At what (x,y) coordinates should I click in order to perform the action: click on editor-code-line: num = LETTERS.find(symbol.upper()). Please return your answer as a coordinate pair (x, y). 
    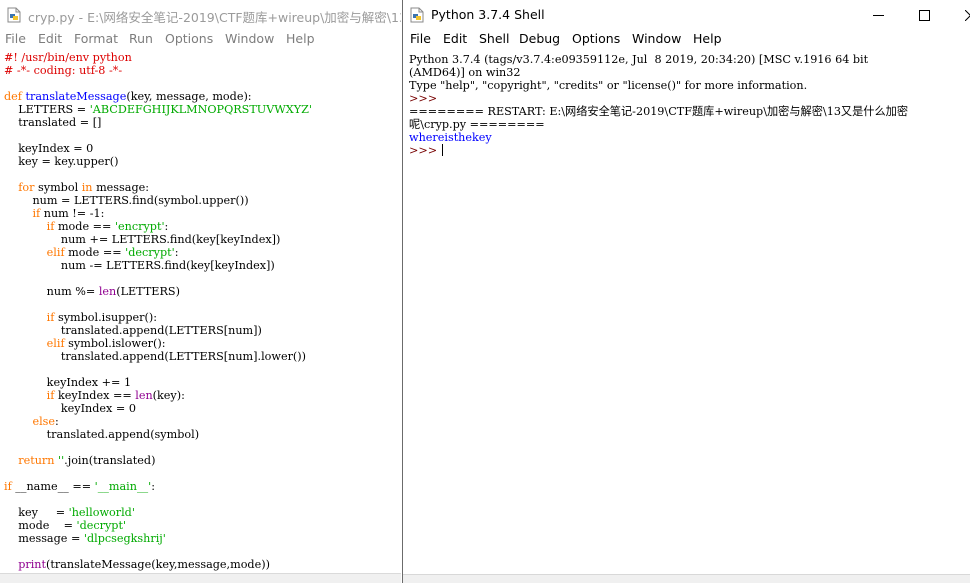
    Looking at the image, I should click on (126, 200).